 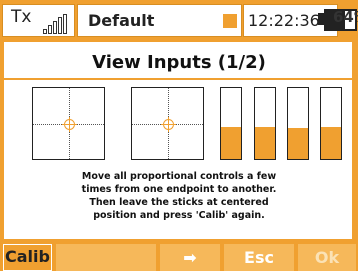 I want to click on battery-percent: 64%, so click(x=345, y=17).